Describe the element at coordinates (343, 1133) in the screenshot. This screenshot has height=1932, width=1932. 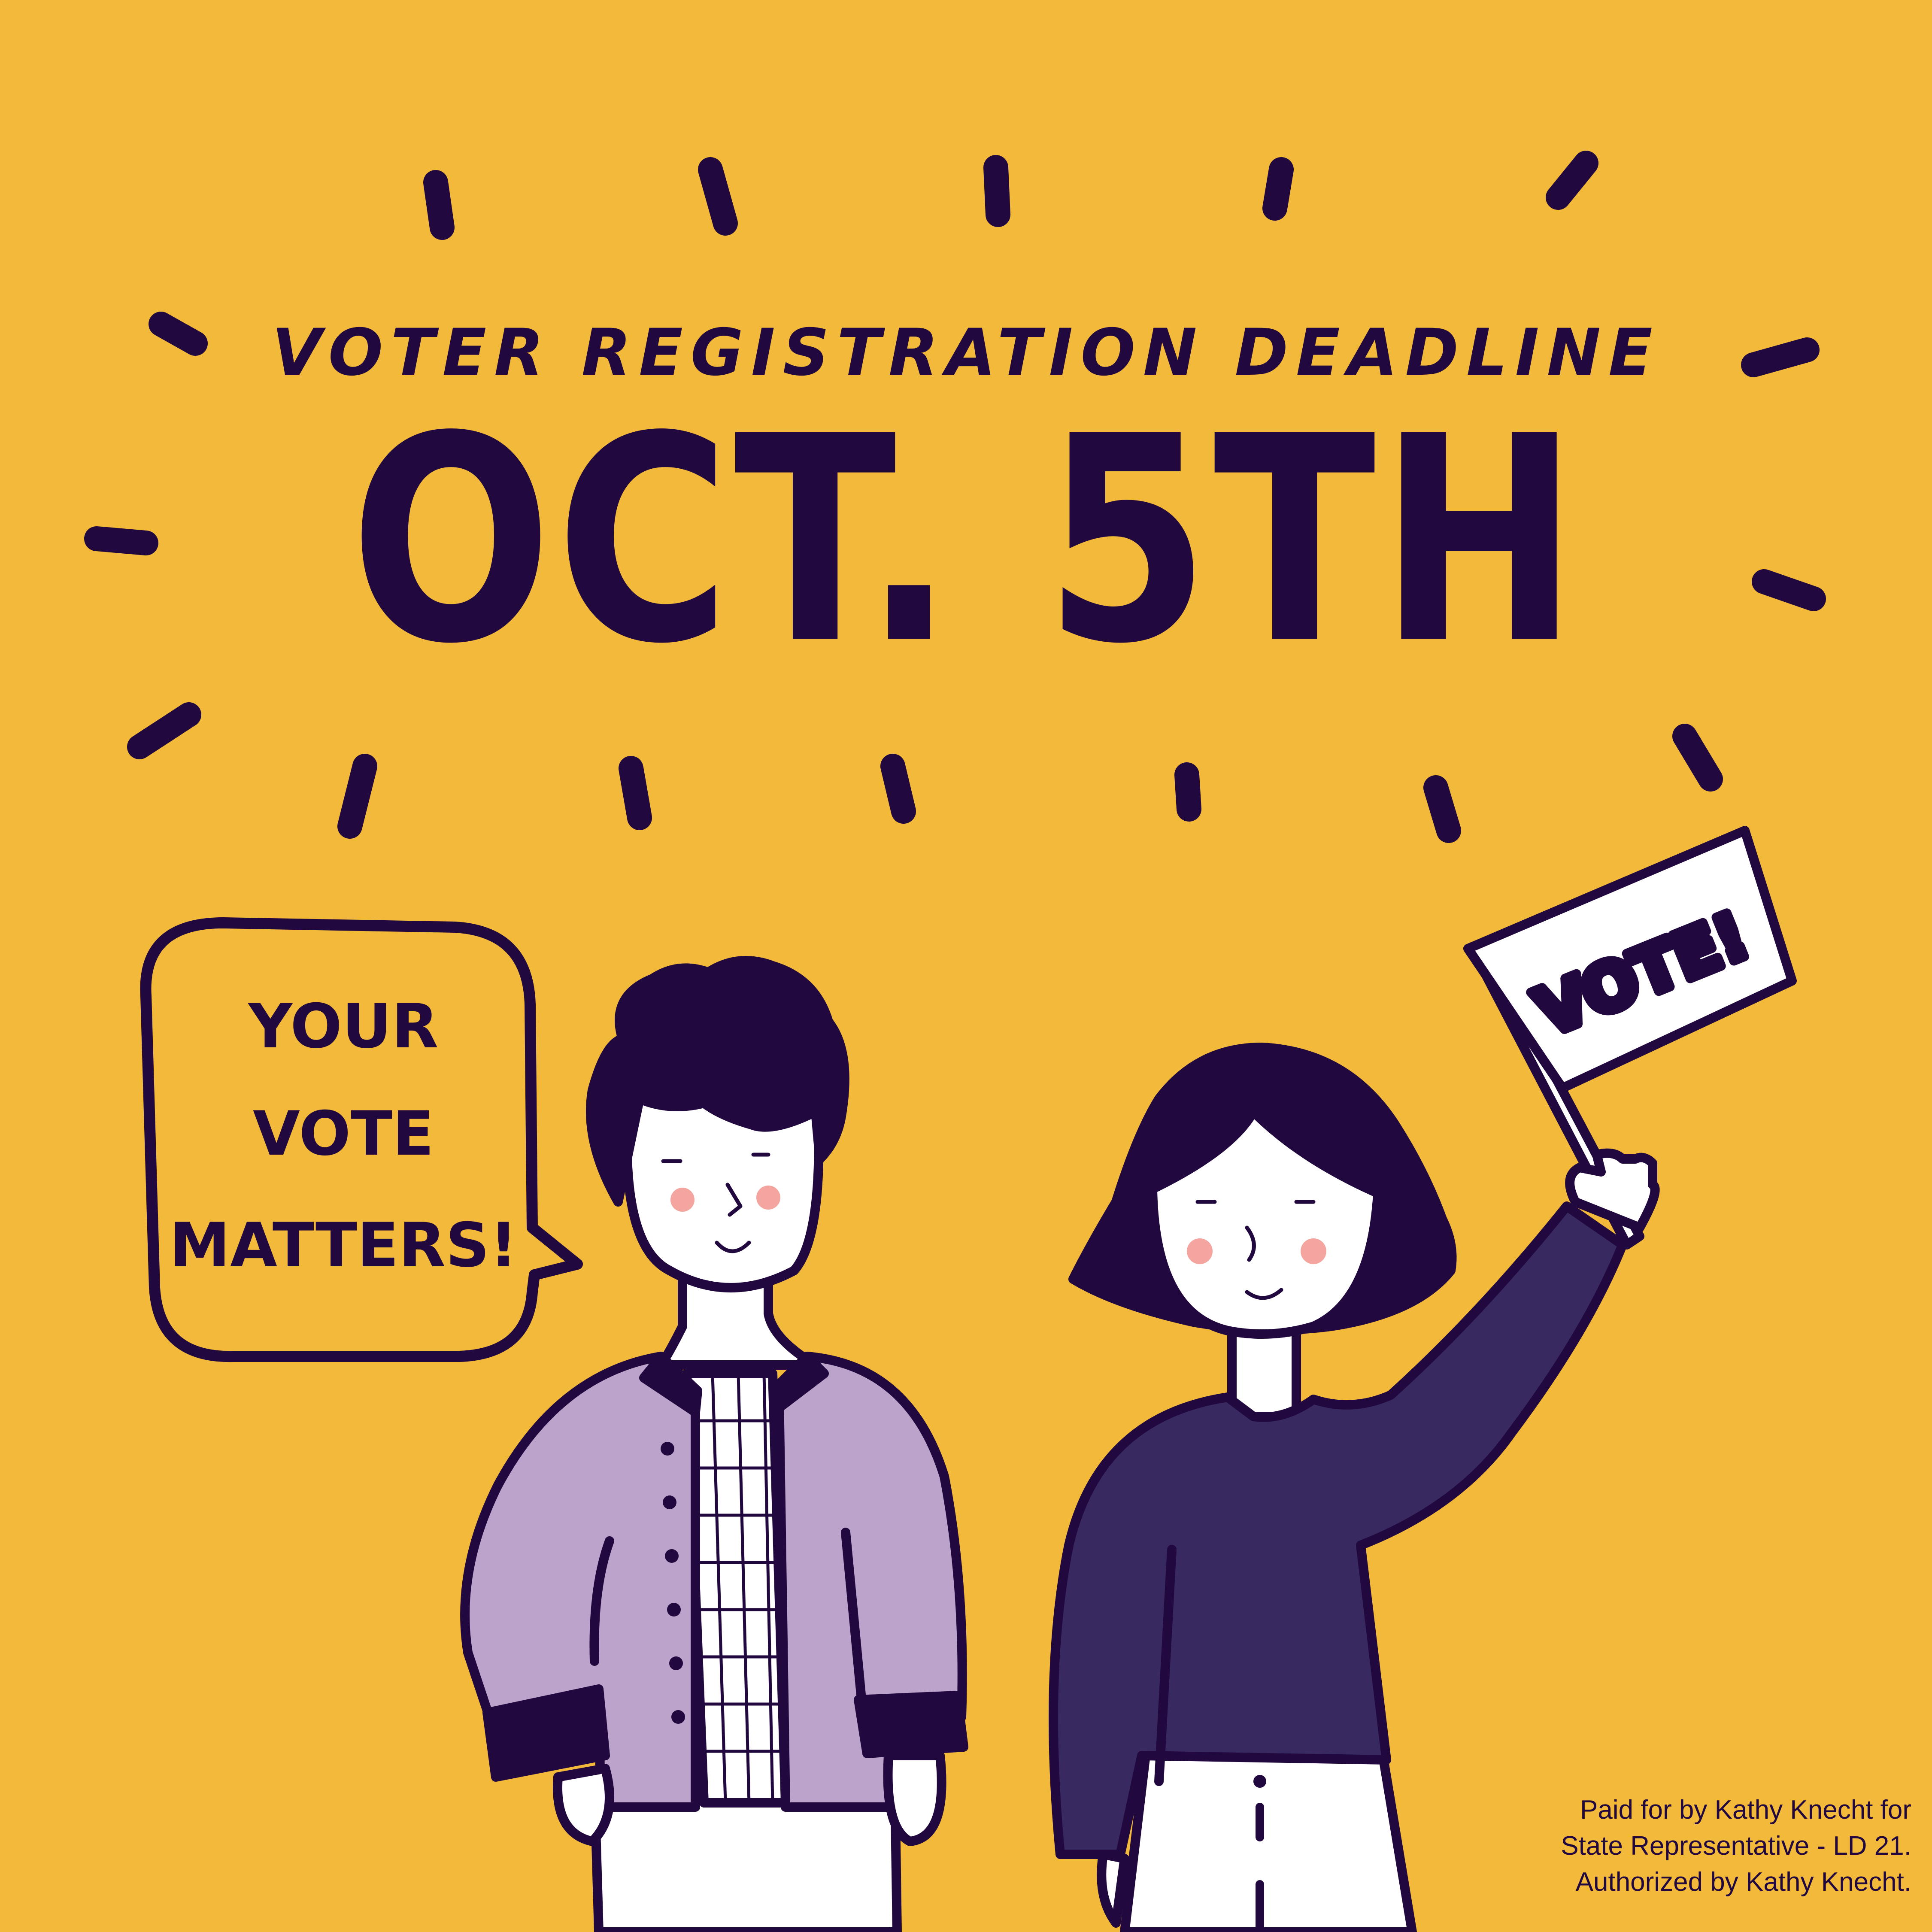
I see `bubble-line-2: VOTE` at that location.